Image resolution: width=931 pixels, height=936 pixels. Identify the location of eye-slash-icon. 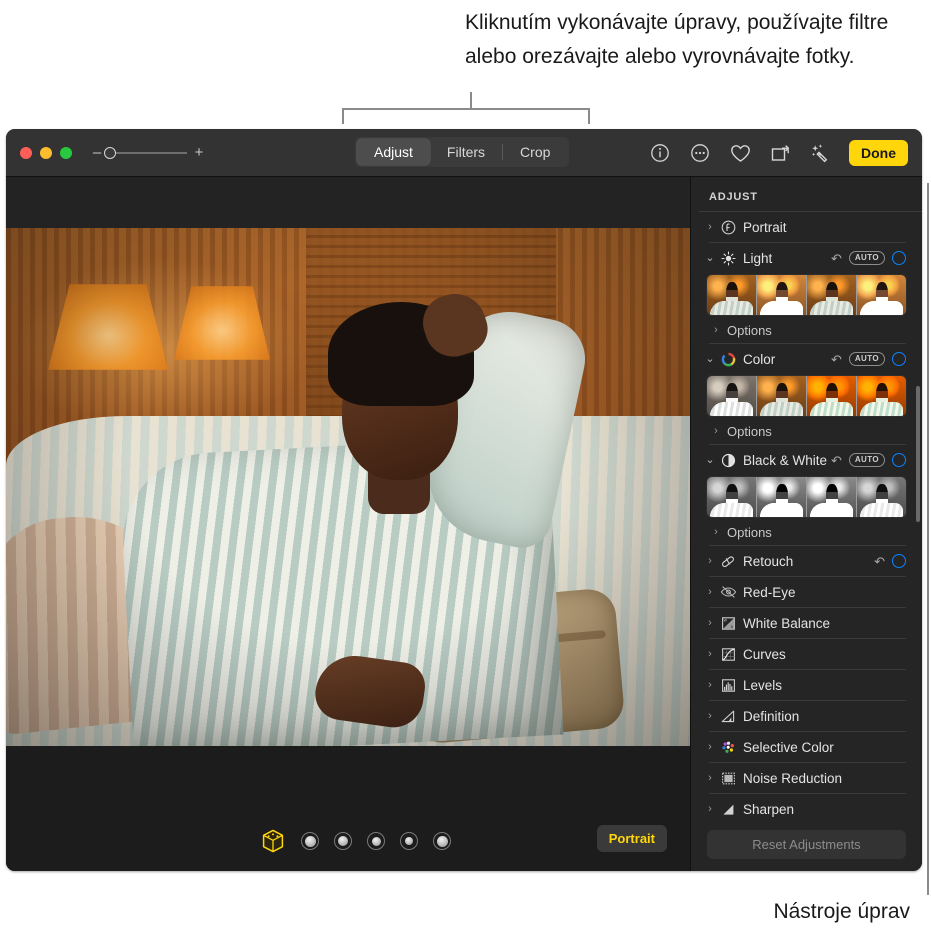
(728, 592).